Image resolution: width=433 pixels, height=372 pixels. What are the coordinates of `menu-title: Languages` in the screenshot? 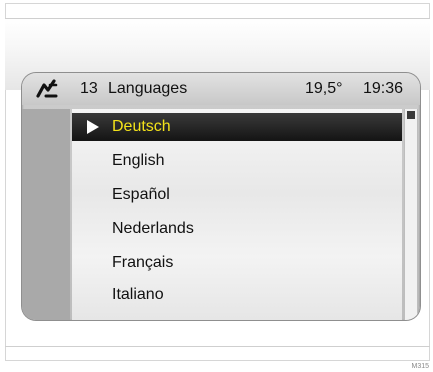 It's located at (148, 88).